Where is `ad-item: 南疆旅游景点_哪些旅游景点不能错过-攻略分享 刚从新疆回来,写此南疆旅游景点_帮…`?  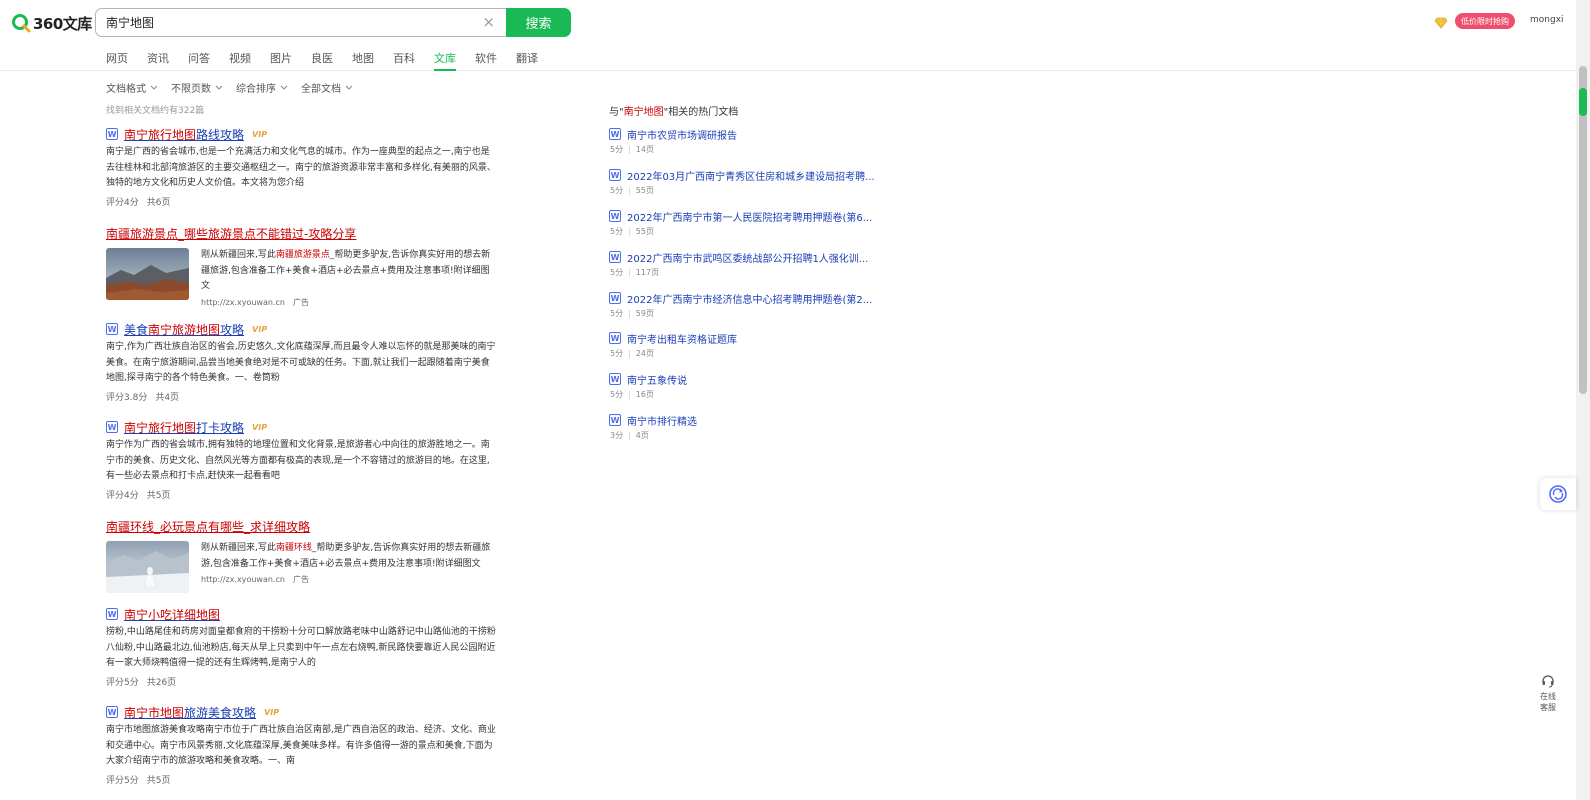 ad-item: 南疆旅游景点_哪些旅游景点不能错过-攻略分享 刚从新疆回来,写此南疆旅游景点_帮… is located at coordinates (301, 265).